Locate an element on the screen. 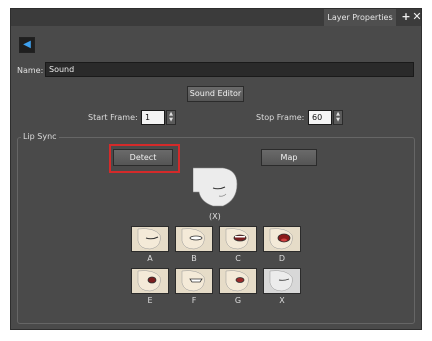 This screenshot has width=432, height=341. mouth-g-label: G is located at coordinates (238, 300).